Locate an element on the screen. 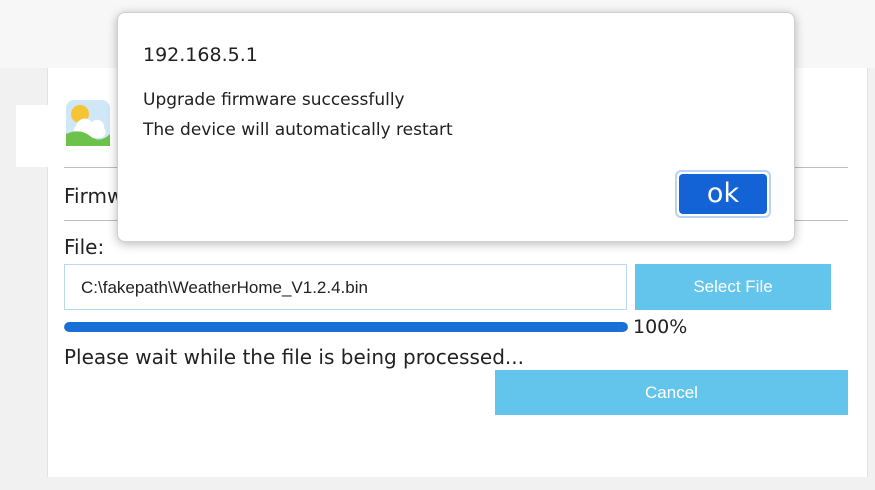 The image size is (875, 490). select-file-button: Select File is located at coordinates (733, 287).